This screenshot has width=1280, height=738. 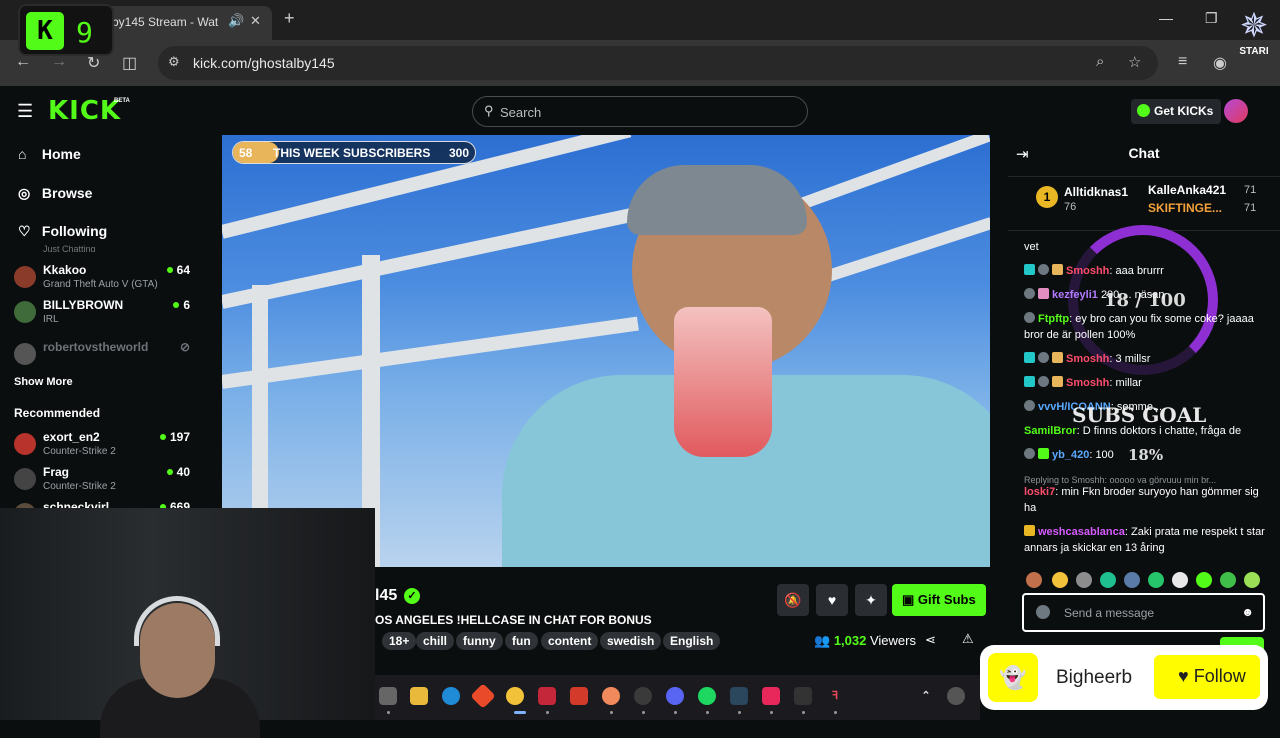 What do you see at coordinates (93, 63) in the screenshot?
I see `reload-icon: ↻` at bounding box center [93, 63].